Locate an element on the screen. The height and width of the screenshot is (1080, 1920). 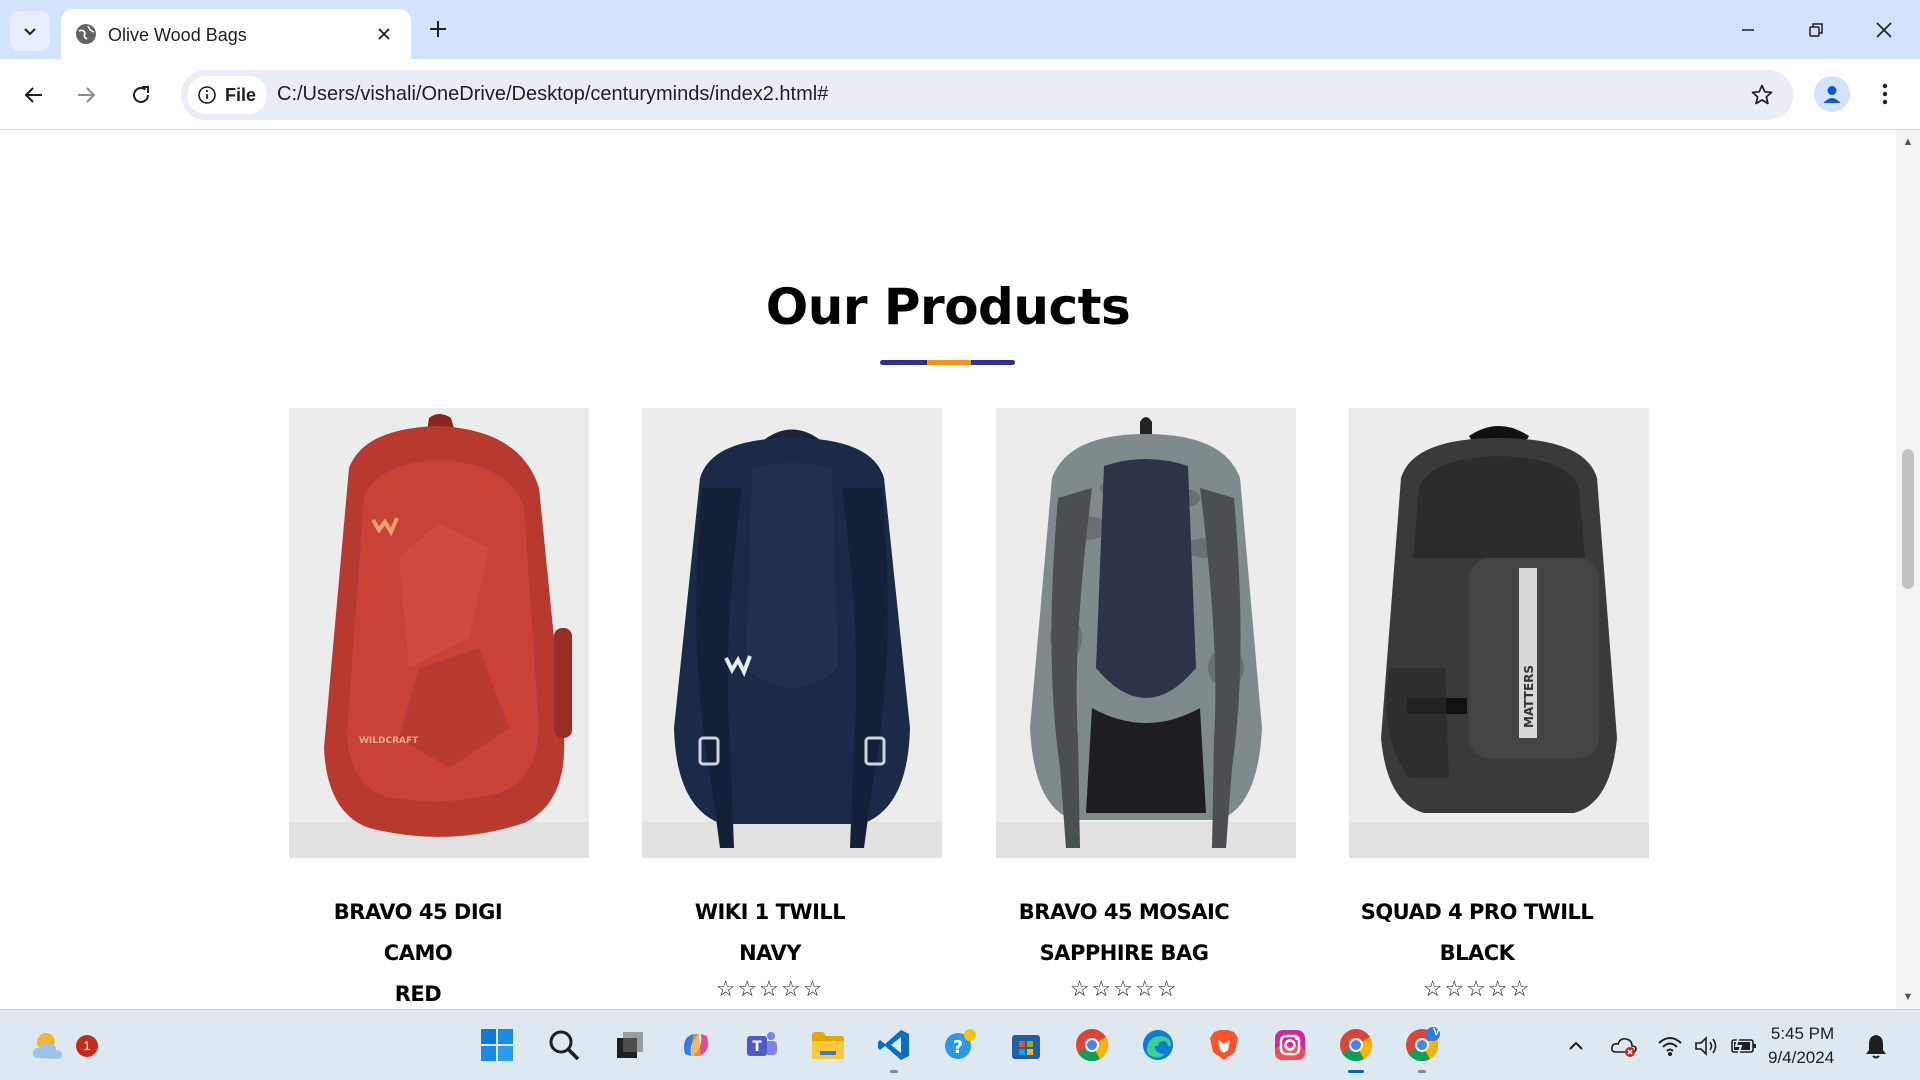
instagram-icon is located at coordinates (1290, 1045).